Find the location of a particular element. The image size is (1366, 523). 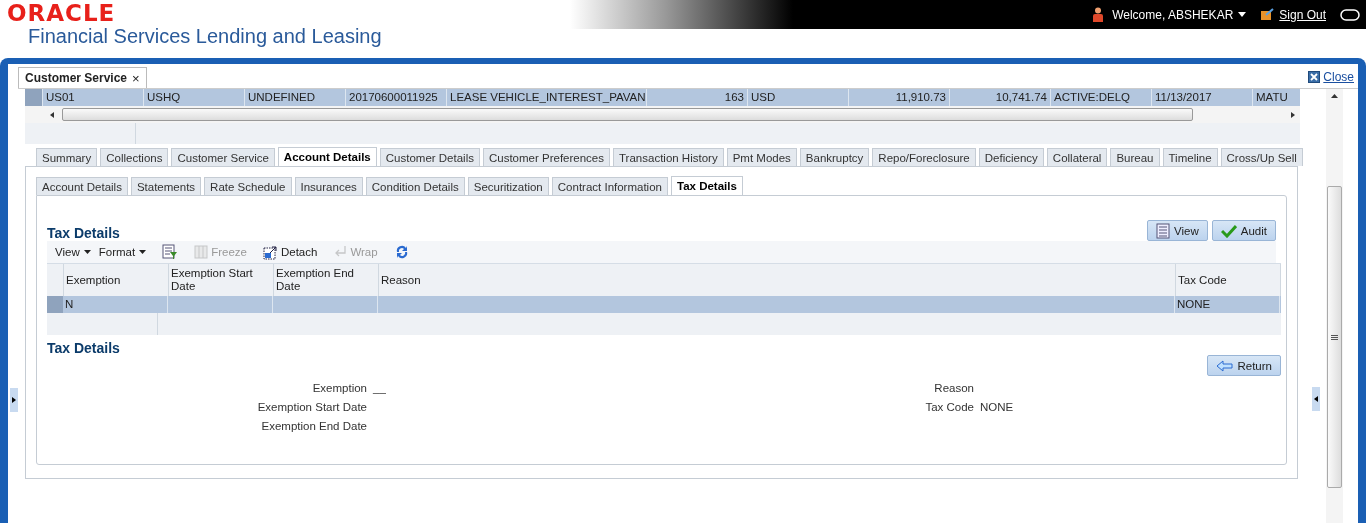

tab: Insurances is located at coordinates (328, 186).